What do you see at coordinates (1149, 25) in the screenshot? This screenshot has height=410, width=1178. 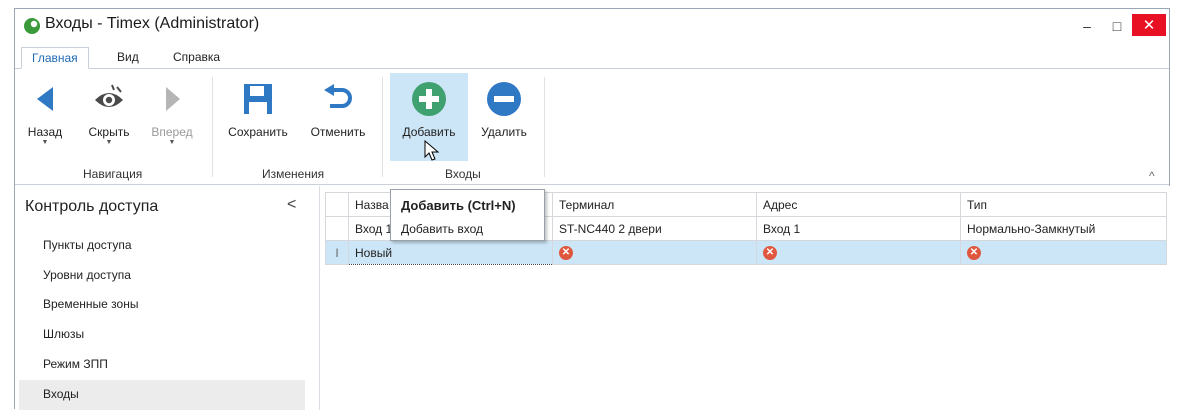 I see `close-button: ✕` at bounding box center [1149, 25].